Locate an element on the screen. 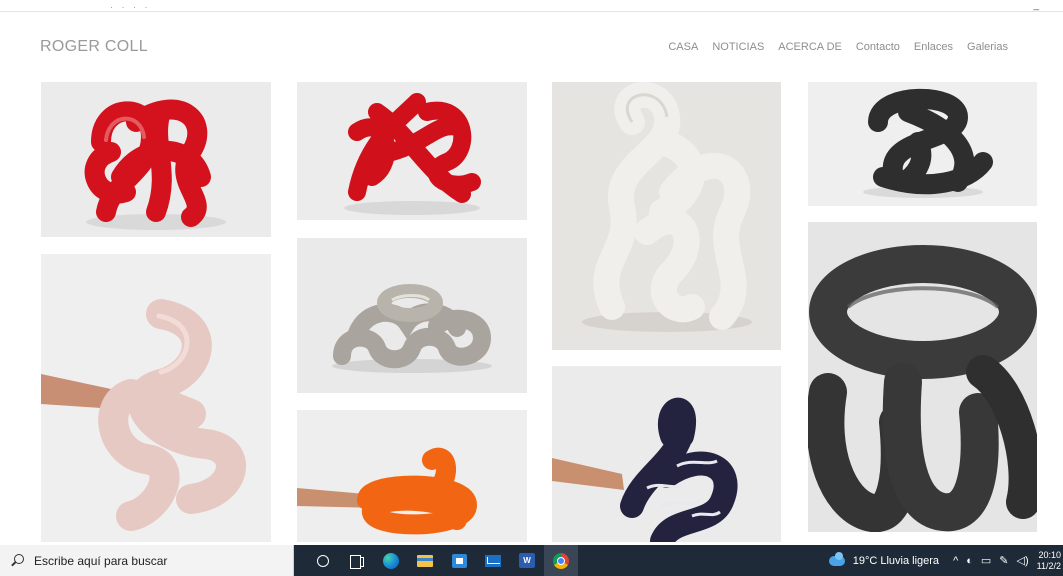 The height and width of the screenshot is (576, 1063). edge-button is located at coordinates (391, 560).